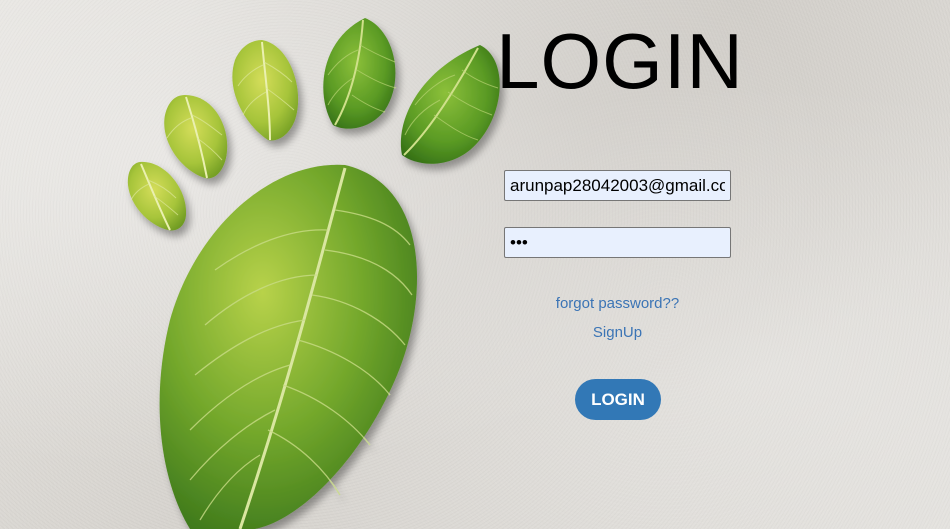 The width and height of the screenshot is (950, 529). What do you see at coordinates (617, 332) in the screenshot?
I see `signup-link: SignUp` at bounding box center [617, 332].